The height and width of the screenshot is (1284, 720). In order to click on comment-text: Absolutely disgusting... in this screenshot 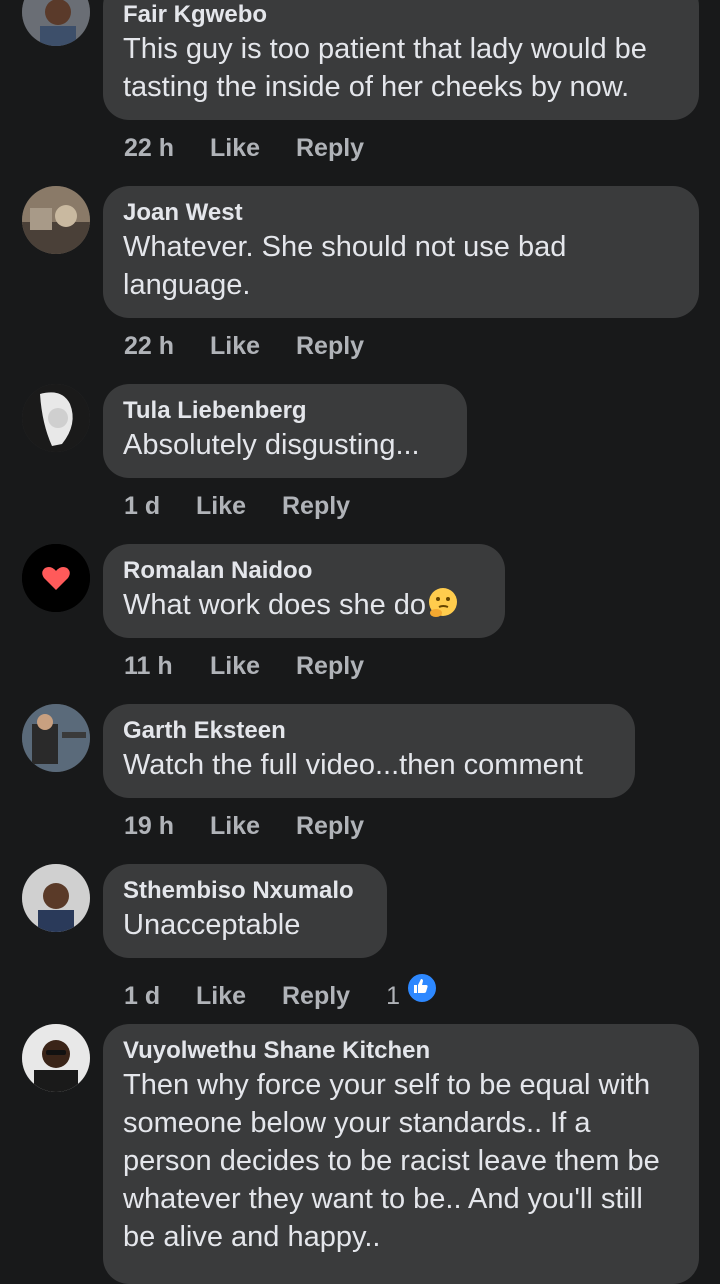, I will do `click(271, 445)`.